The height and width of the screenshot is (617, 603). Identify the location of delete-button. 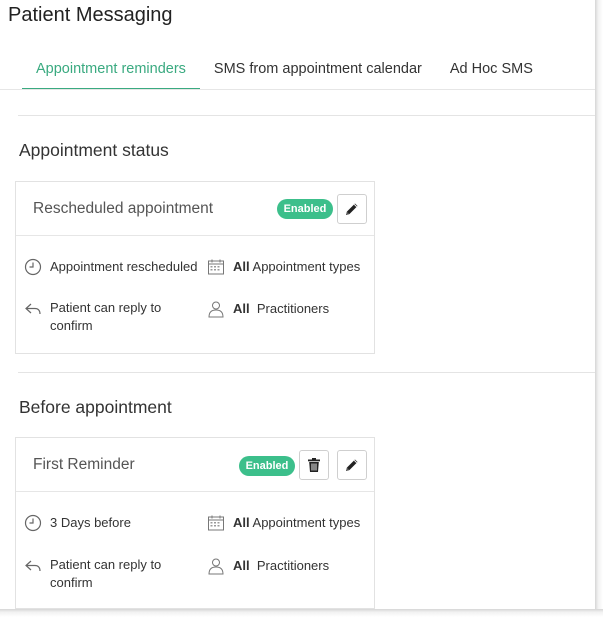
(314, 465).